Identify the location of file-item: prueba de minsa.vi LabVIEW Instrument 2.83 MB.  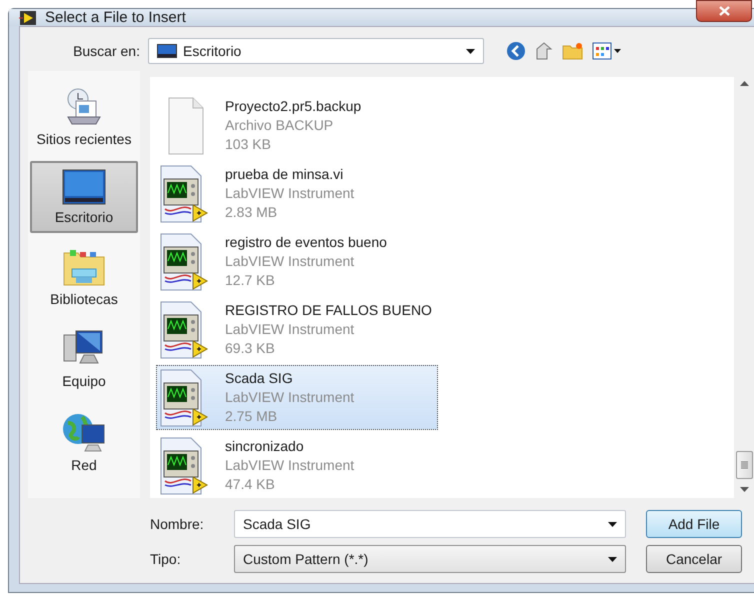
(297, 193).